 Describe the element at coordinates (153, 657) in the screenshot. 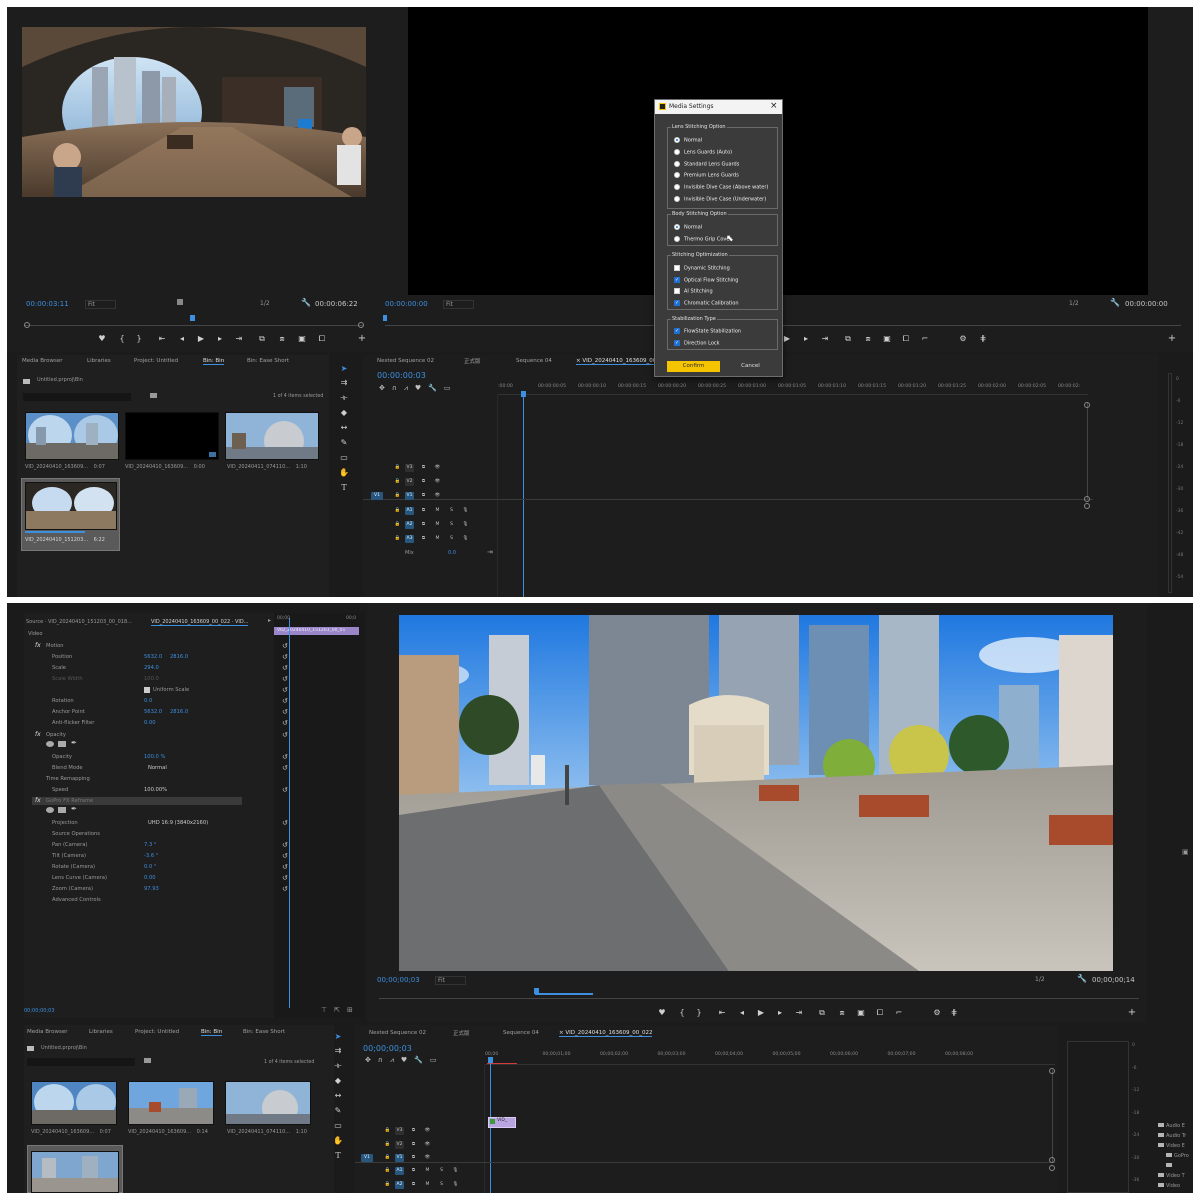

I see `position-x: 5632.0` at that location.